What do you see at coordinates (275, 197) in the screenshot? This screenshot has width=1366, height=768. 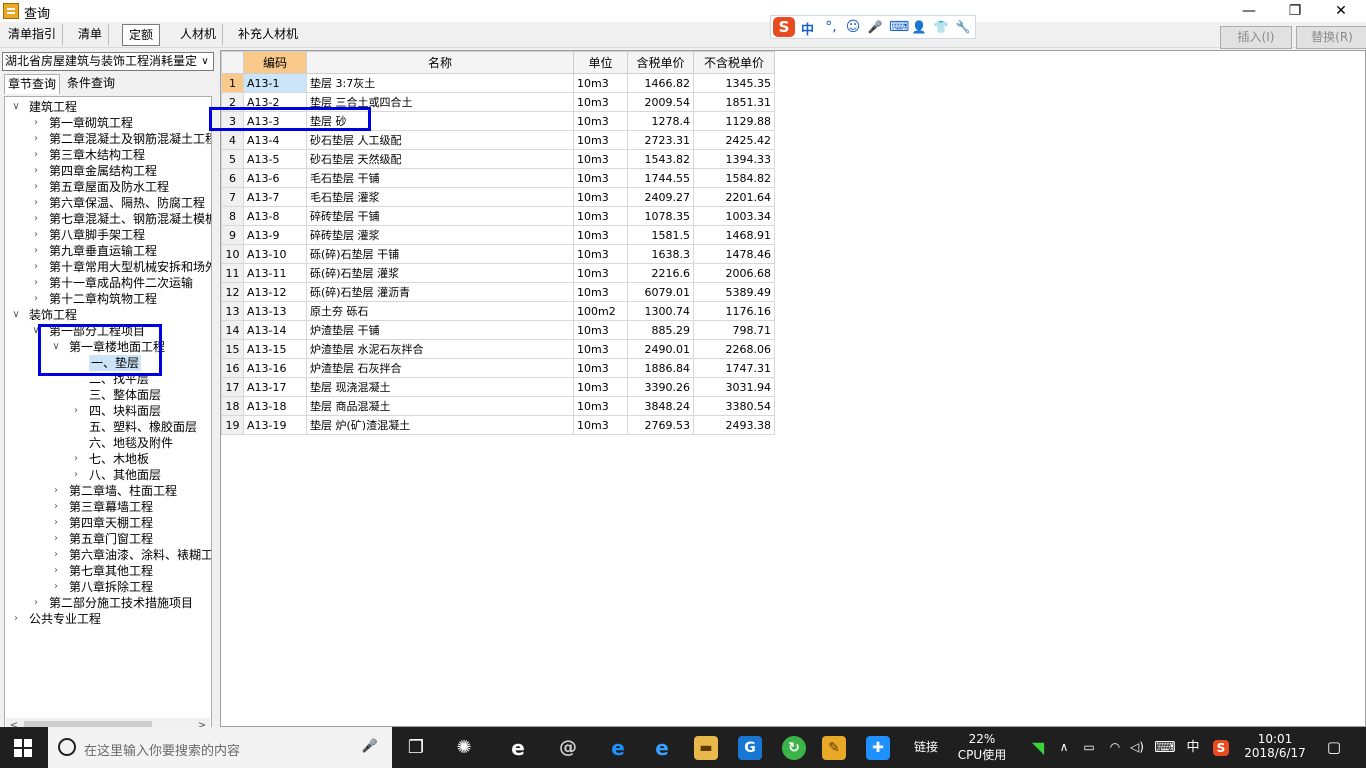 I see `code-cell: A13-7` at bounding box center [275, 197].